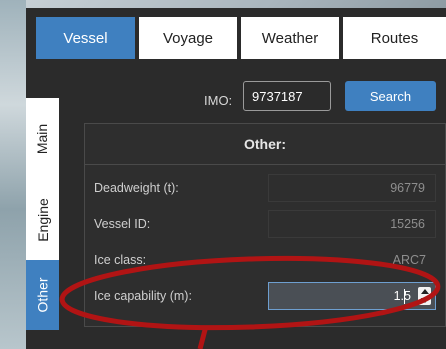 The height and width of the screenshot is (349, 446). Describe the element at coordinates (265, 188) in the screenshot. I see `row-deadweight: Deadweight (t): 96779` at that location.